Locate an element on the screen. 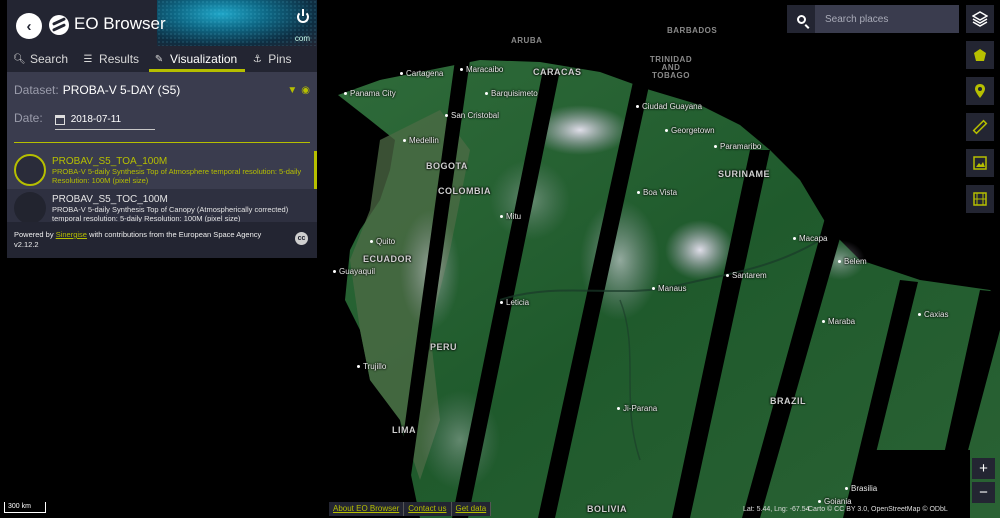 This screenshot has width=1000, height=518. layers-icon is located at coordinates (980, 19).